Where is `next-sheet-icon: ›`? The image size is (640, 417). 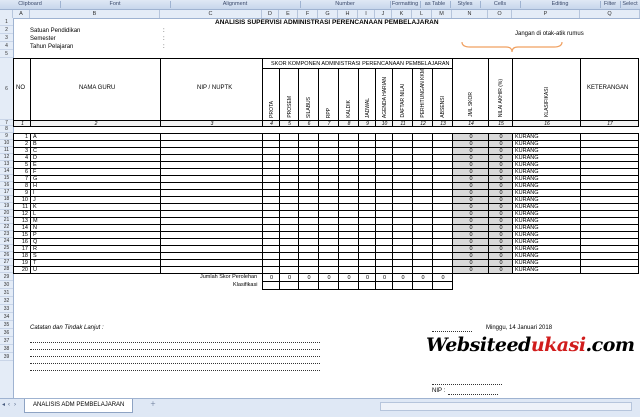
next-sheet-icon: › is located at coordinates (16, 405).